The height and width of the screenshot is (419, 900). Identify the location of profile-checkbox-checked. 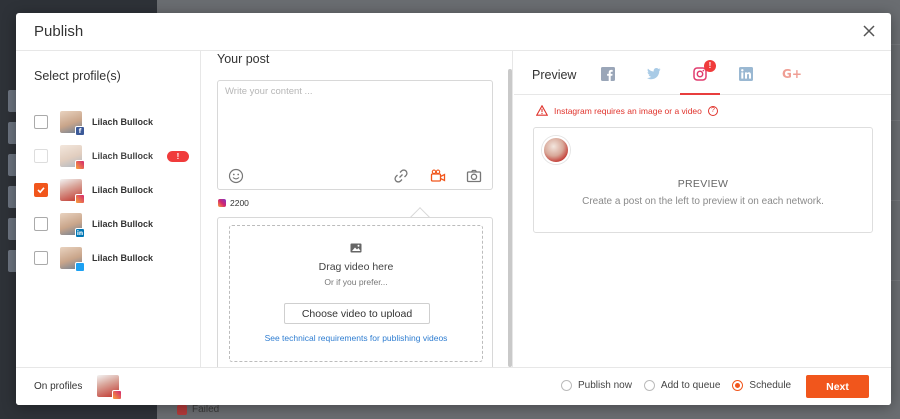
(41, 190).